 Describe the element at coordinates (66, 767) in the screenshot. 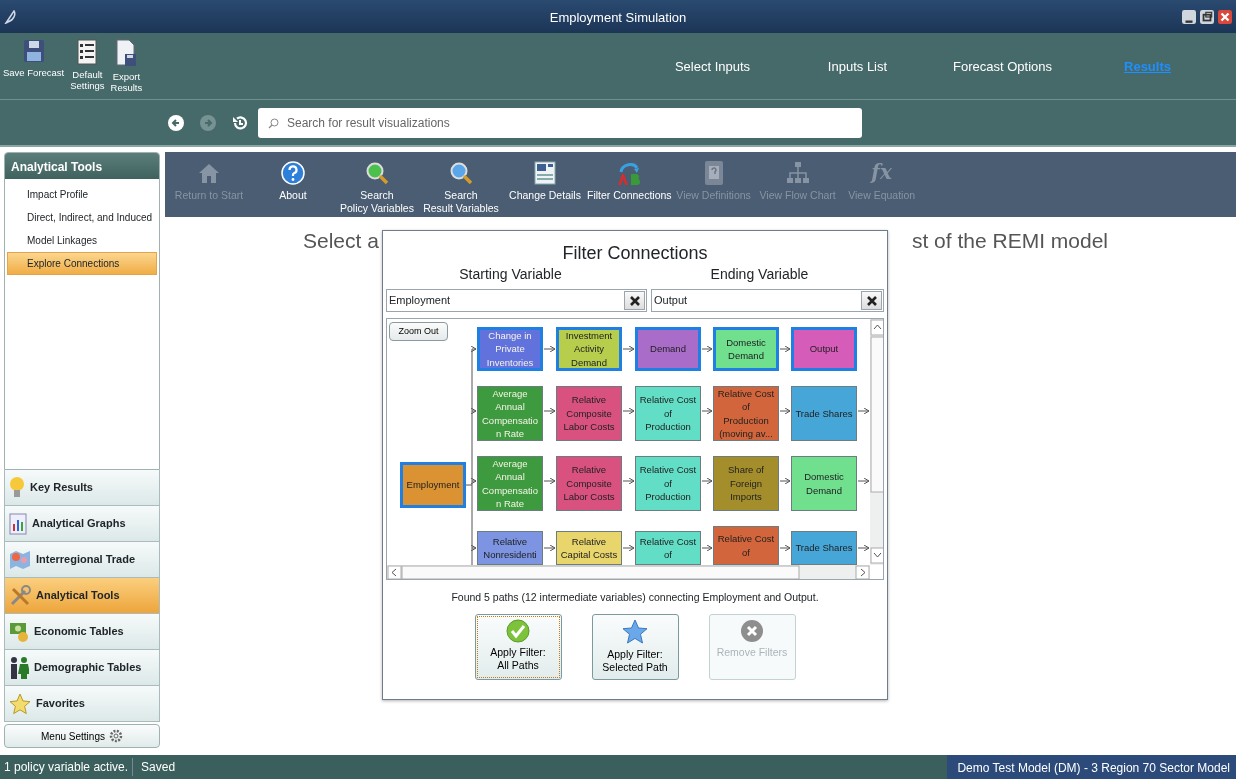

I see `status-message: 1 policy variable active.` at that location.